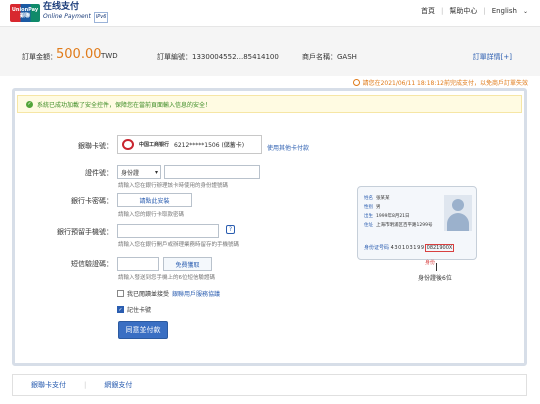 This screenshot has width=540, height=404. I want to click on remember-card-row: ✓ 記住卡號, so click(134, 310).